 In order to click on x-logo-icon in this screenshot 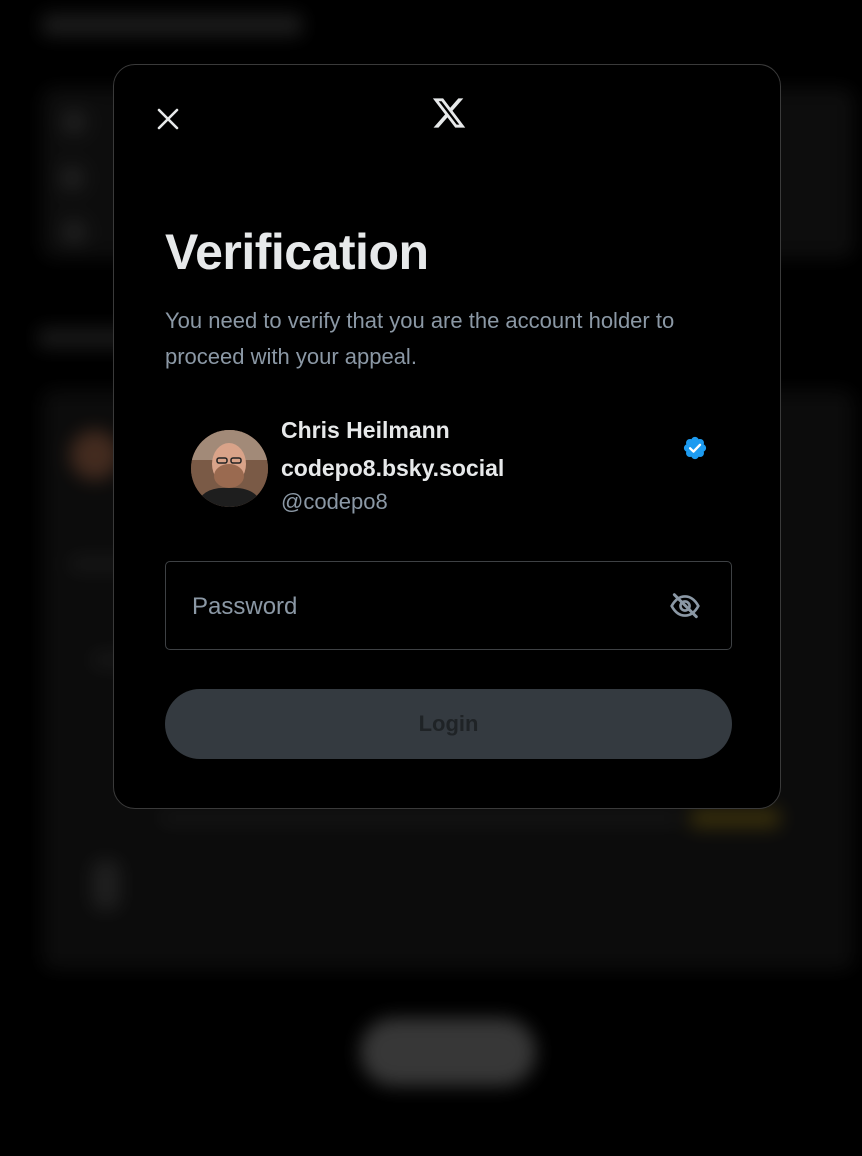, I will do `click(449, 113)`.